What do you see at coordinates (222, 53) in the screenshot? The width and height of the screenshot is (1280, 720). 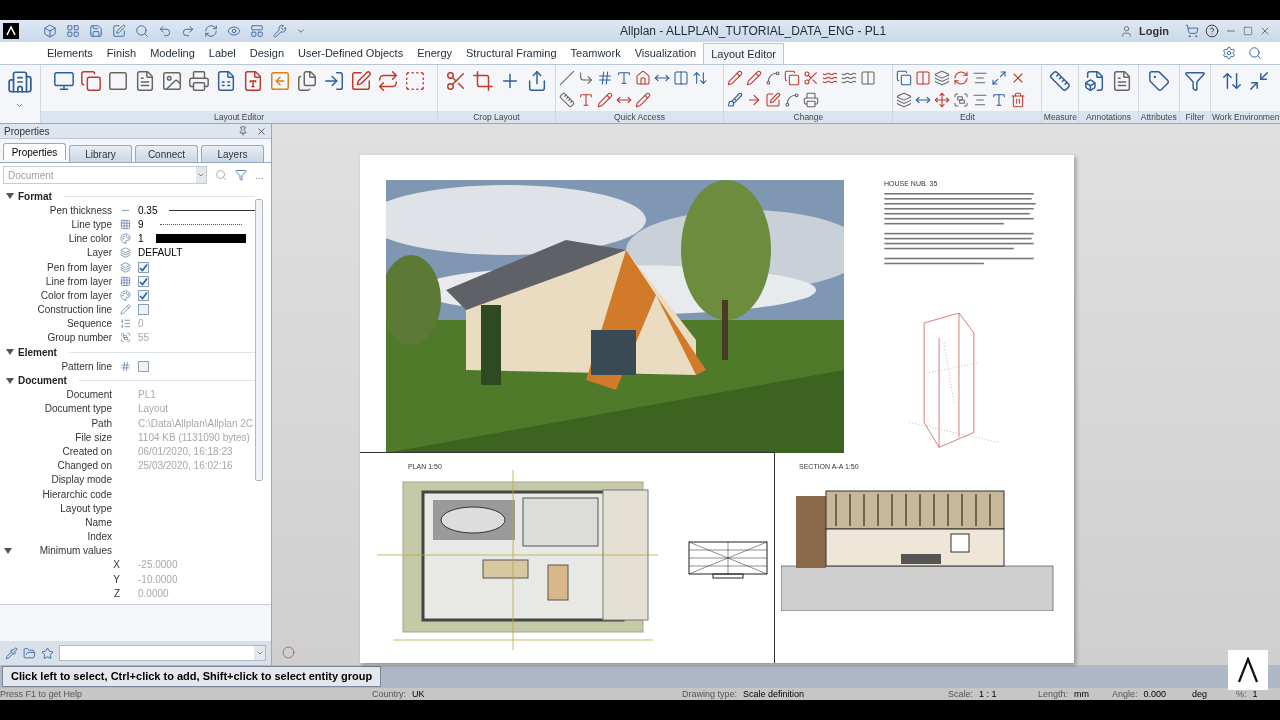 I see `ribbon-tab: Label` at bounding box center [222, 53].